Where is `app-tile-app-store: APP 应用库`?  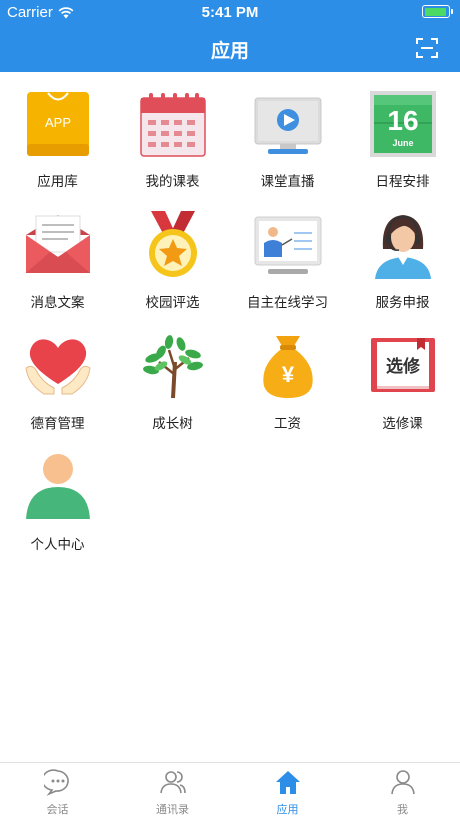 app-tile-app-store: APP 应用库 is located at coordinates (57, 146).